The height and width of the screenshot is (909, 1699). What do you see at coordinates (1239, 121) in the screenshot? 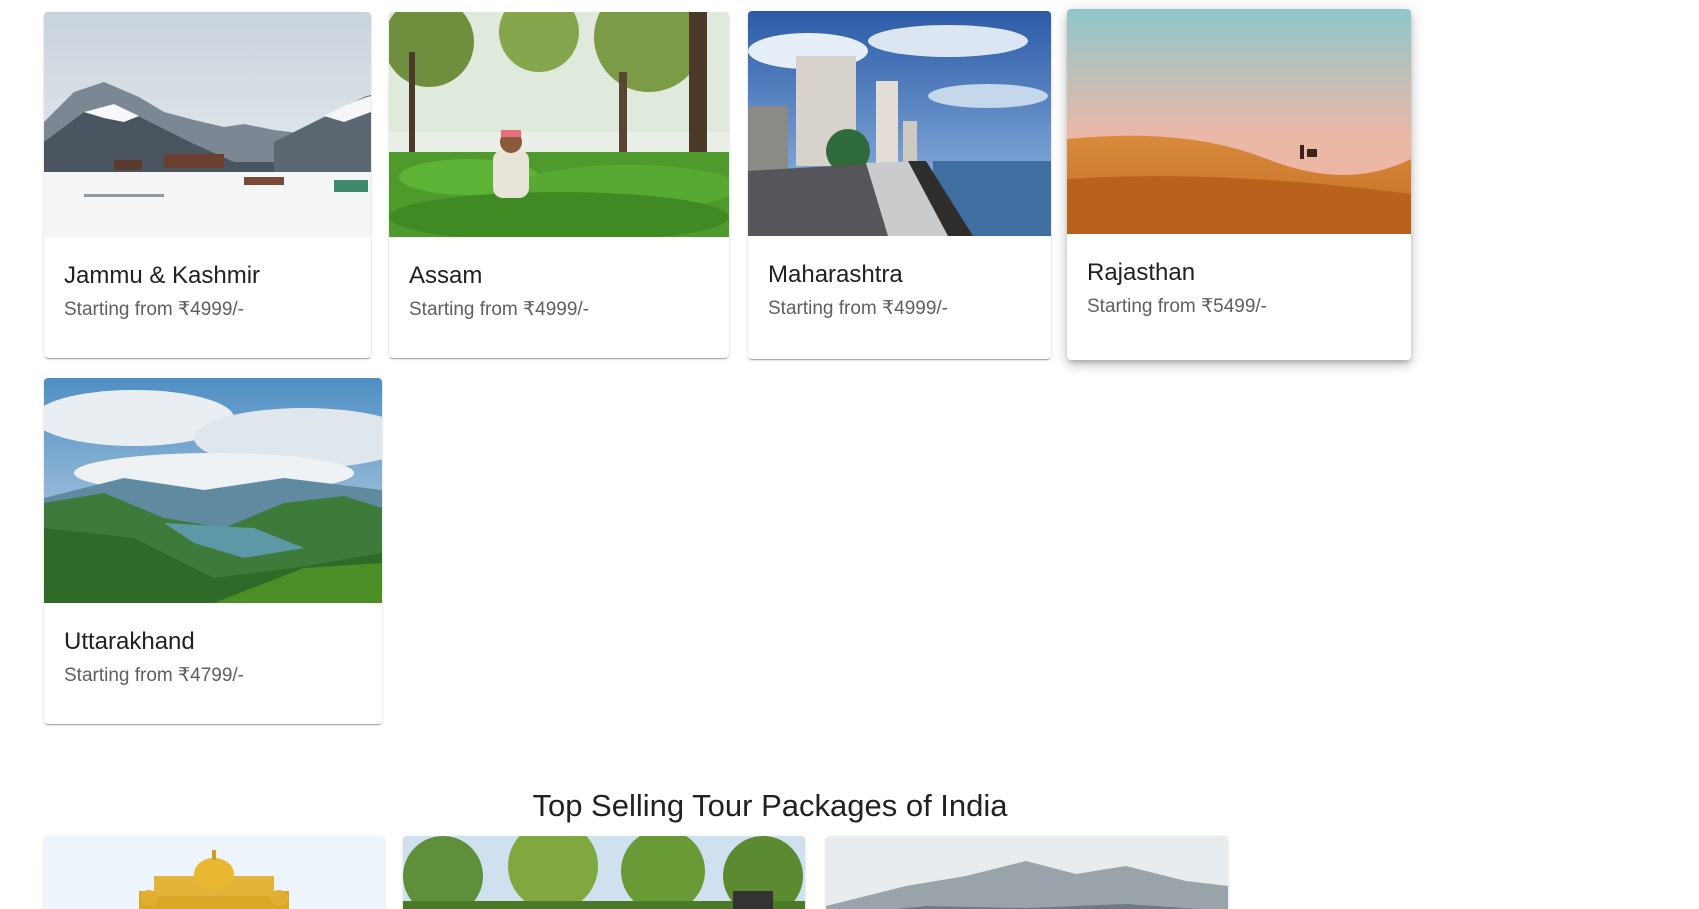
I see `destination-image-rajasthan` at bounding box center [1239, 121].